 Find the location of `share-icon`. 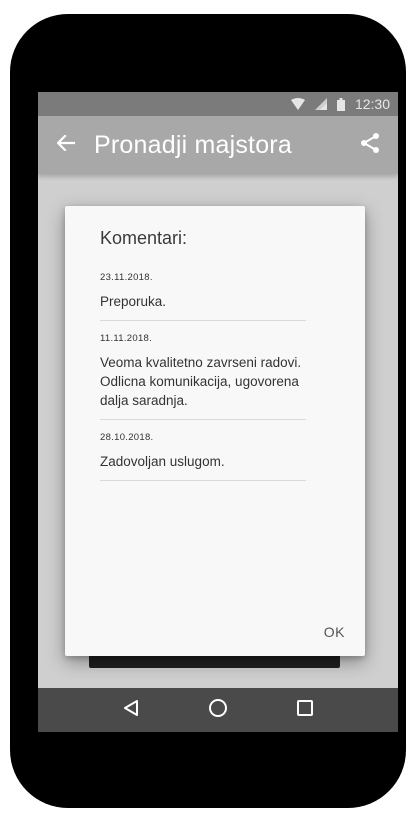

share-icon is located at coordinates (370, 145).